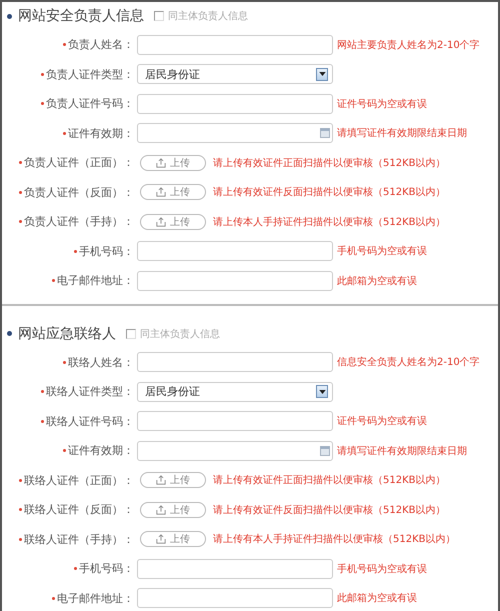 This screenshot has width=500, height=611. I want to click on field-label: 联络人证件类型：, so click(90, 392).